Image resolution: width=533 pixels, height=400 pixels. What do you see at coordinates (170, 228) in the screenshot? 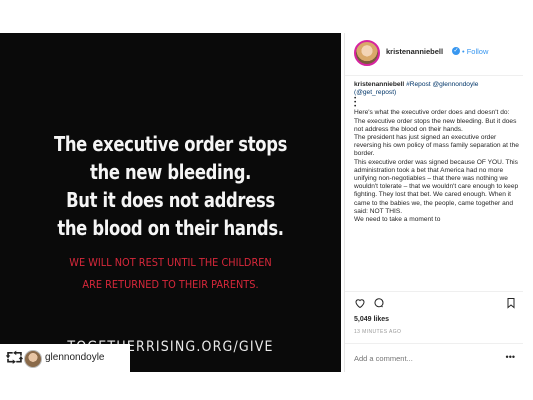
I see `headline-line: the blood on their hands.` at bounding box center [170, 228].